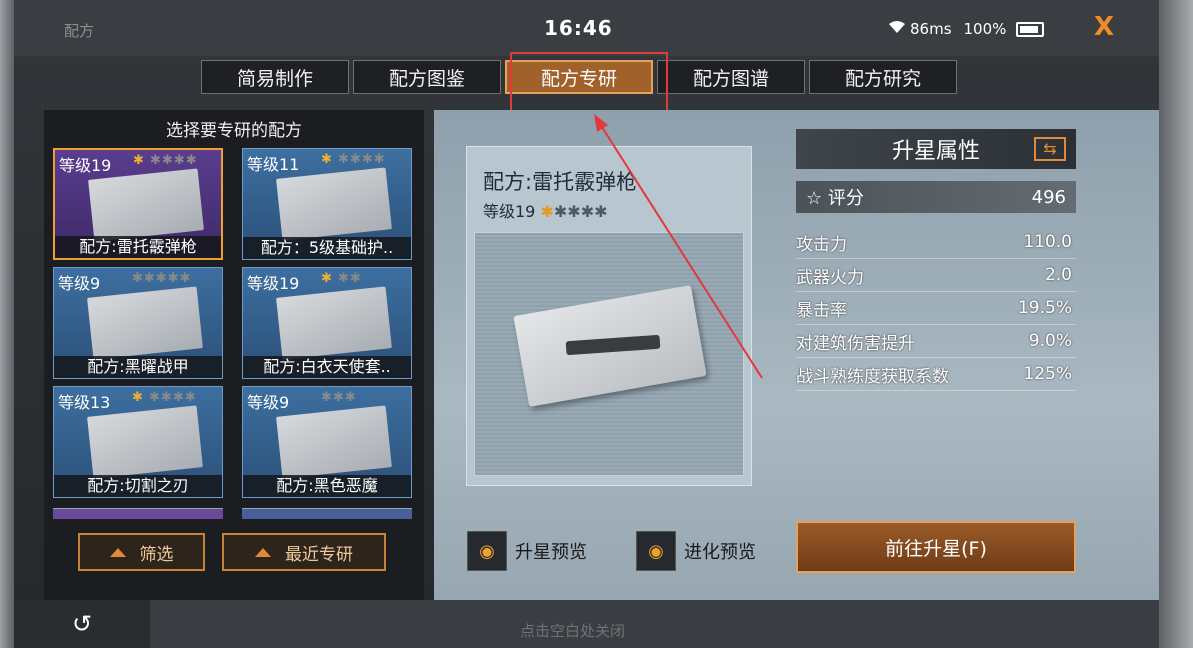 The width and height of the screenshot is (1193, 648). What do you see at coordinates (814, 198) in the screenshot?
I see `star-badge-icon: ☆` at bounding box center [814, 198].